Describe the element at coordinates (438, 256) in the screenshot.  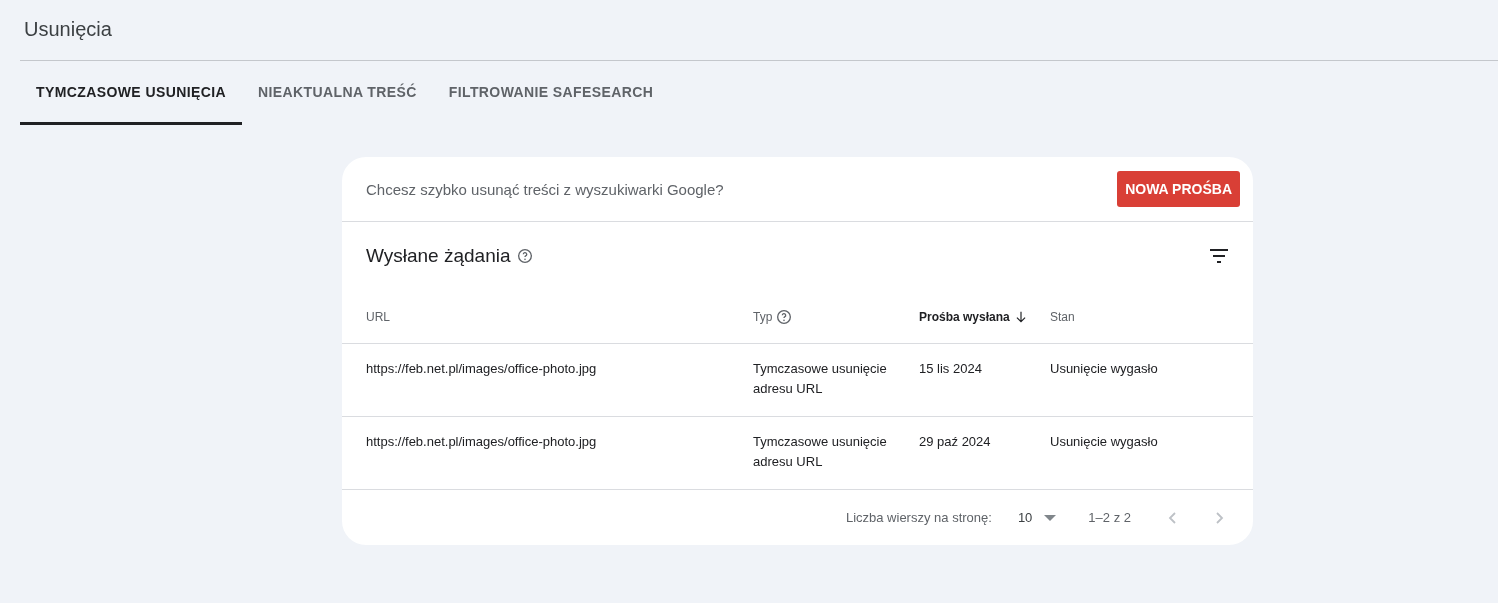
I see `section-title-text: Wysłane żądania` at that location.